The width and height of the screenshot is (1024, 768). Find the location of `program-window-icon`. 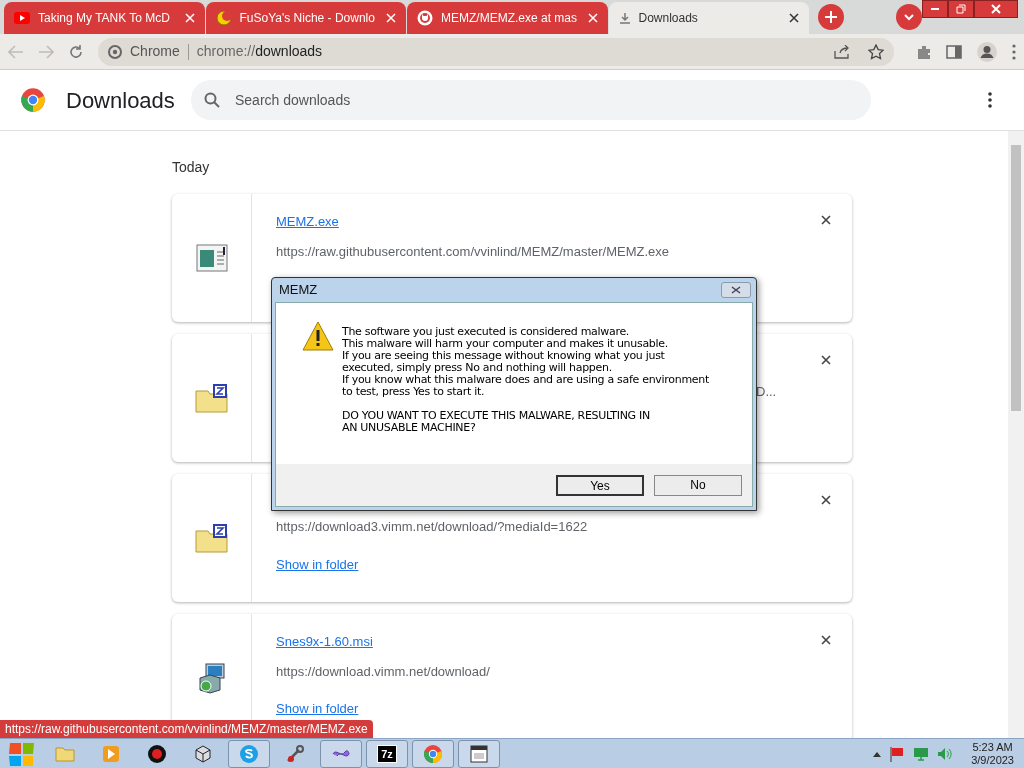

program-window-icon is located at coordinates (211, 258).